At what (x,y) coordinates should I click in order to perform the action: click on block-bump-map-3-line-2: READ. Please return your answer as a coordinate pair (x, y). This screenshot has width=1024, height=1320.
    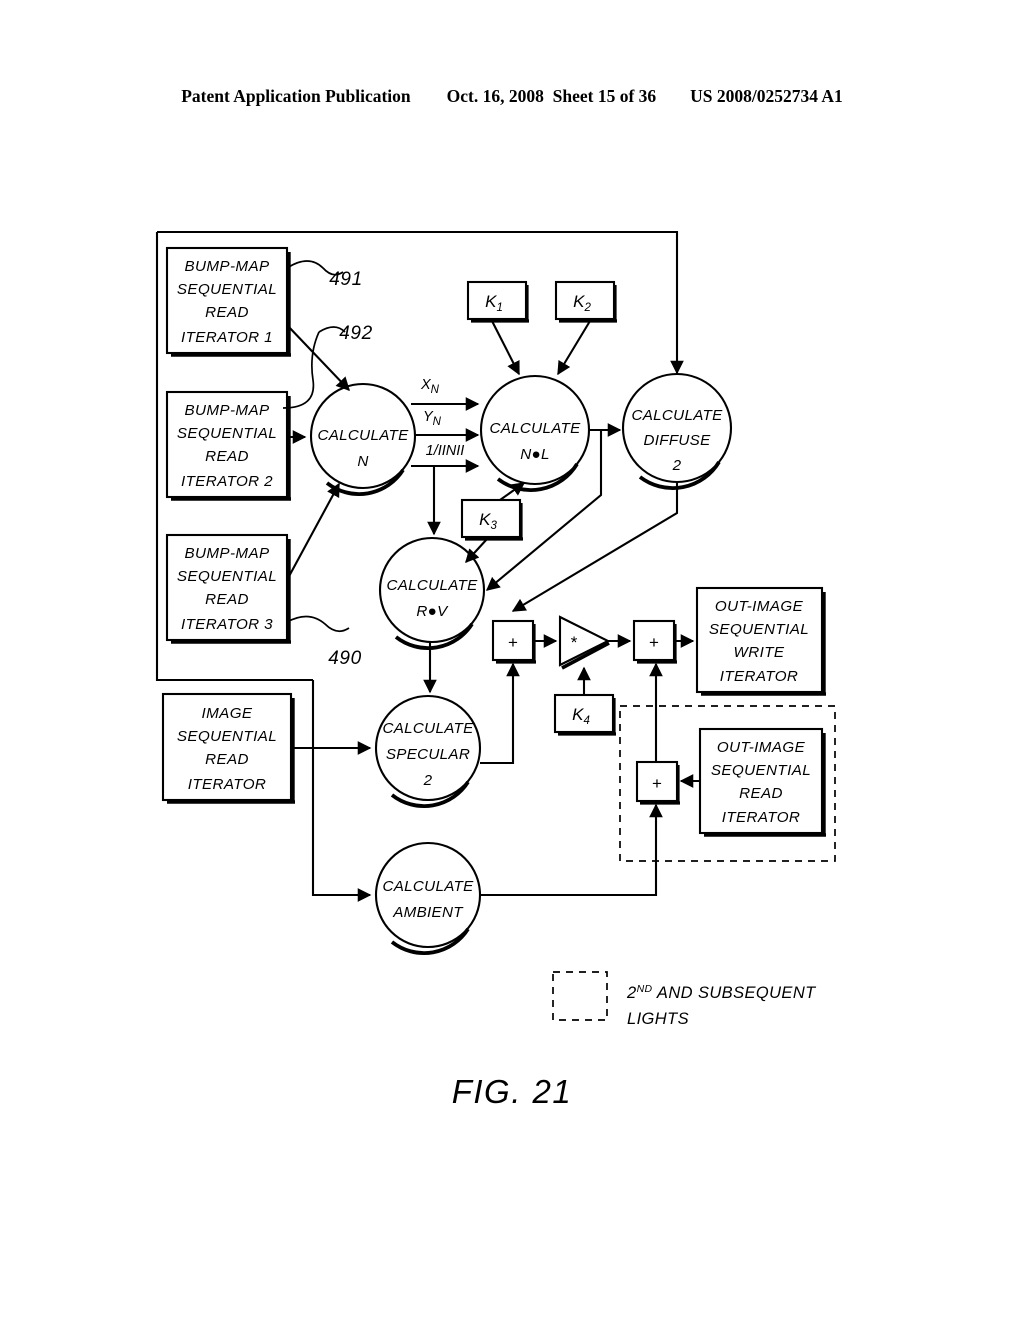
    Looking at the image, I should click on (227, 599).